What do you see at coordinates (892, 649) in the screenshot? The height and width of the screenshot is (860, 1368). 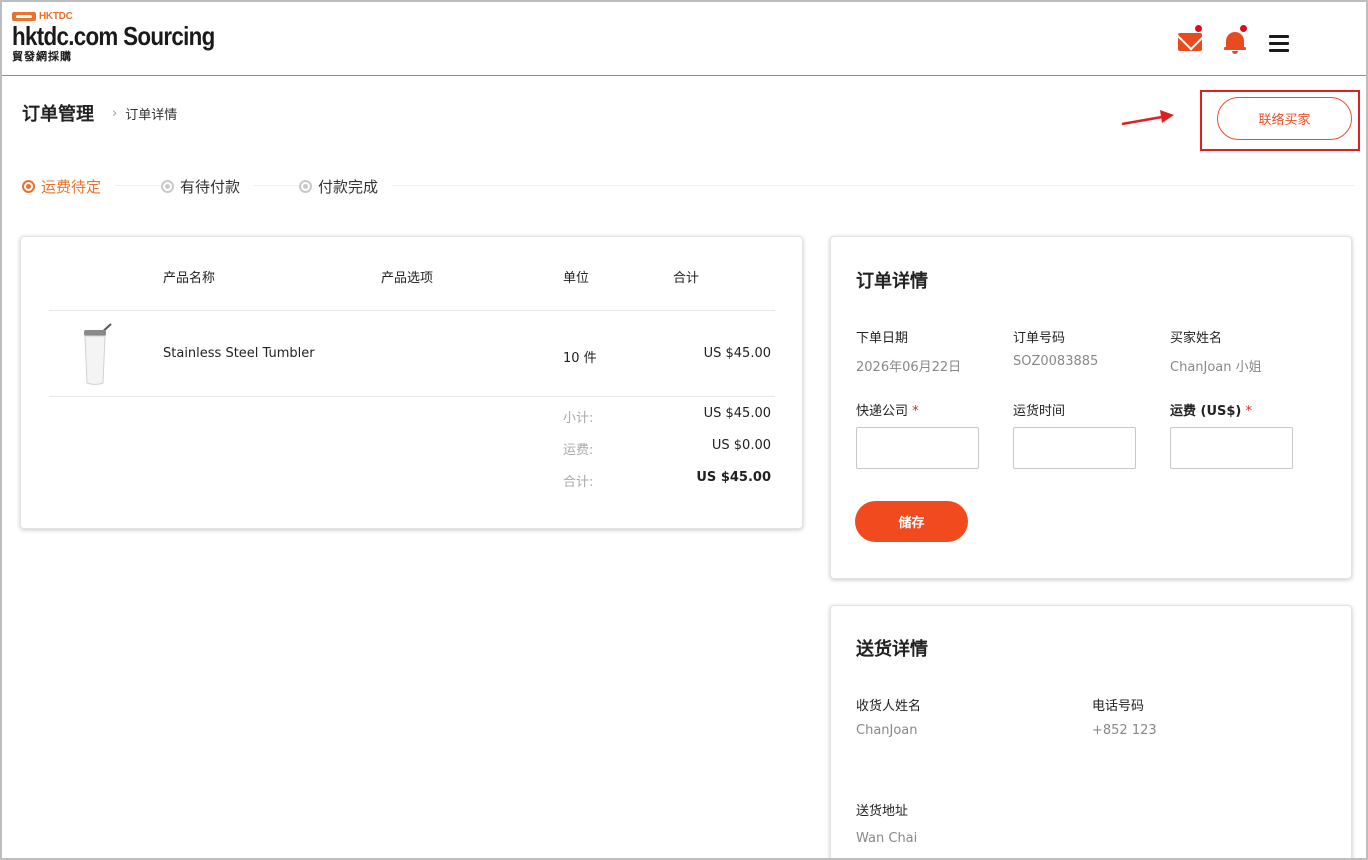 I see `shipping-detail-title: 送货详情` at bounding box center [892, 649].